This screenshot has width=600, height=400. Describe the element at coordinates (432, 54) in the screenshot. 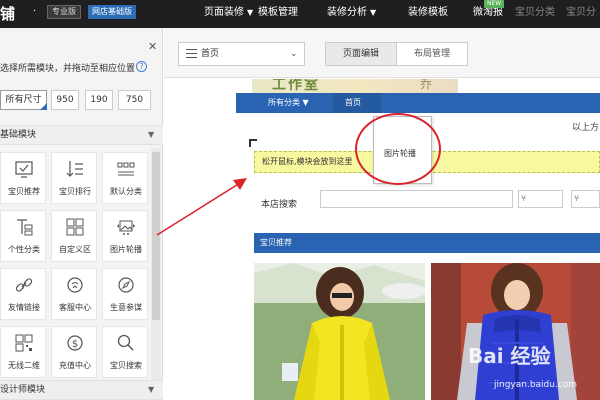

I see `tab-layout-management: 布局管理` at that location.